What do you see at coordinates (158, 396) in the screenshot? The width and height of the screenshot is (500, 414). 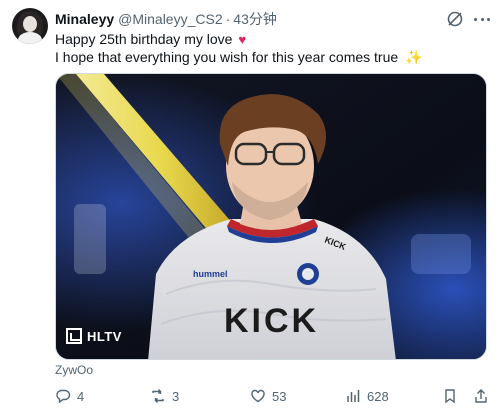 I see `repost-icon` at bounding box center [158, 396].